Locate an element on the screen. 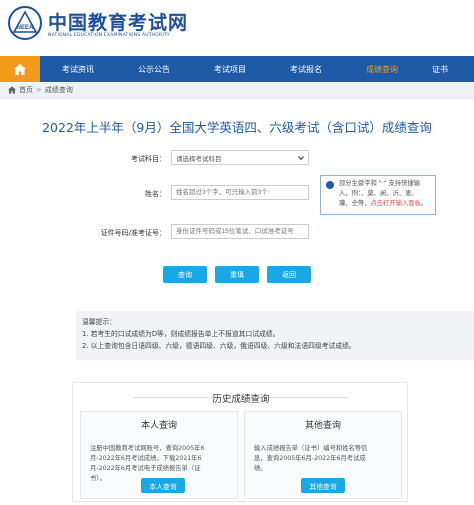 This screenshot has width=474, height=505. other-query-title: 其他查询 is located at coordinates (322, 426).